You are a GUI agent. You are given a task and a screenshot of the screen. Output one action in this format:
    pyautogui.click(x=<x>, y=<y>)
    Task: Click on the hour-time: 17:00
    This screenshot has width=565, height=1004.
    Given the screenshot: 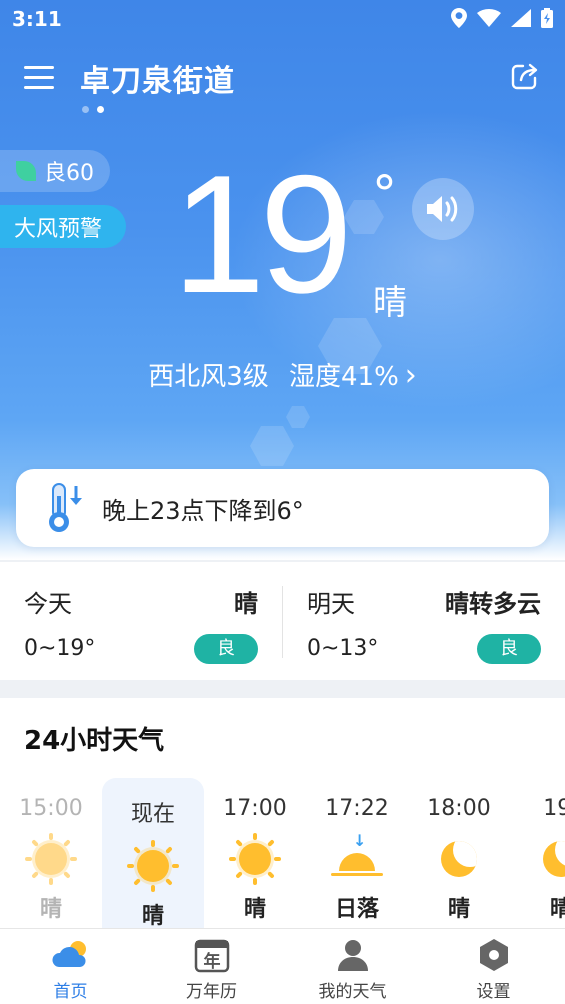 What is the action you would take?
    pyautogui.click(x=255, y=808)
    